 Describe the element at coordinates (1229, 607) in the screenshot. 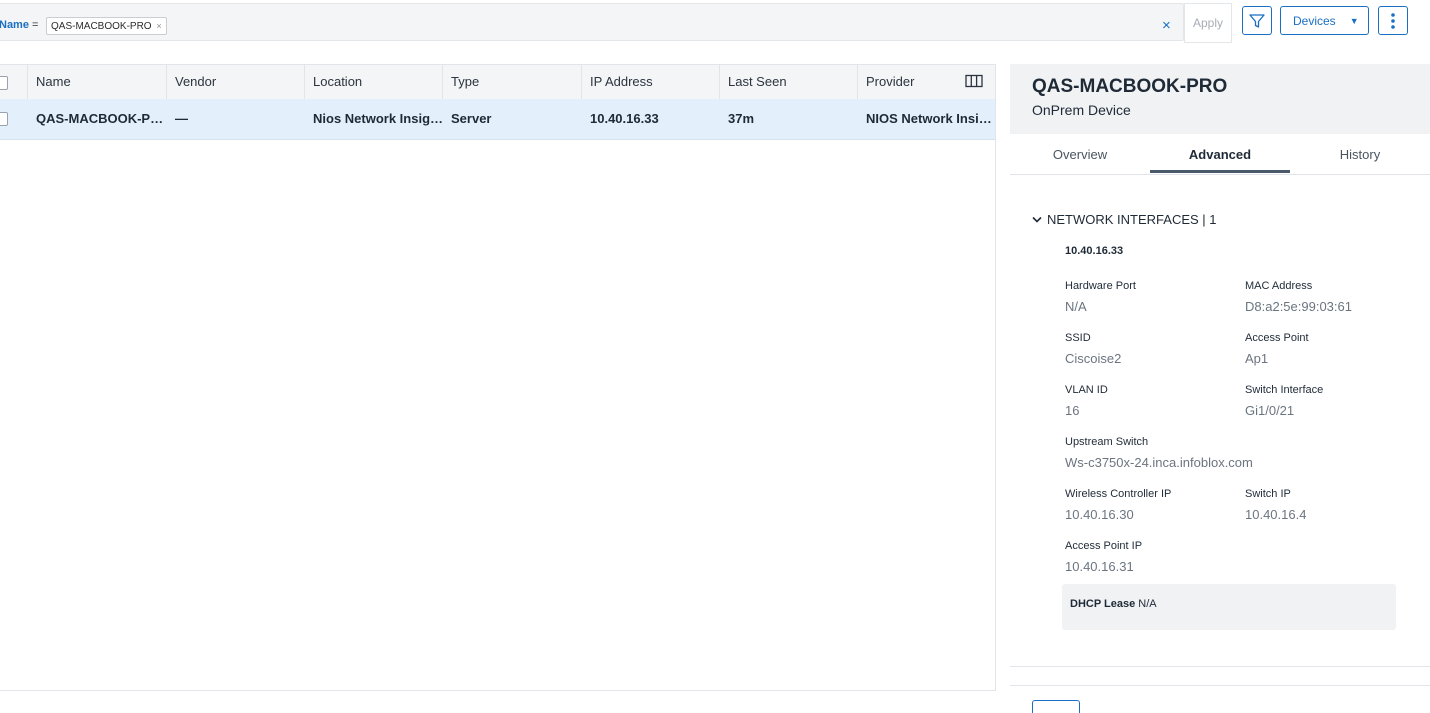

I see `dhcp-lease-box: DHCP Lease N/A` at that location.